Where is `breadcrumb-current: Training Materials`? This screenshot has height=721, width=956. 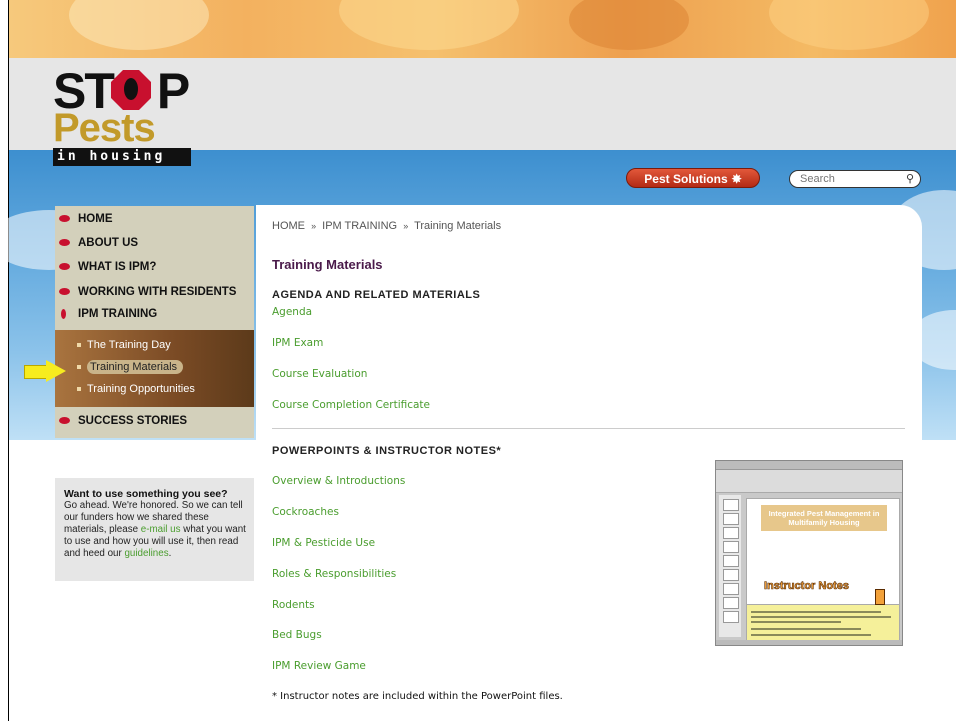 breadcrumb-current: Training Materials is located at coordinates (458, 226).